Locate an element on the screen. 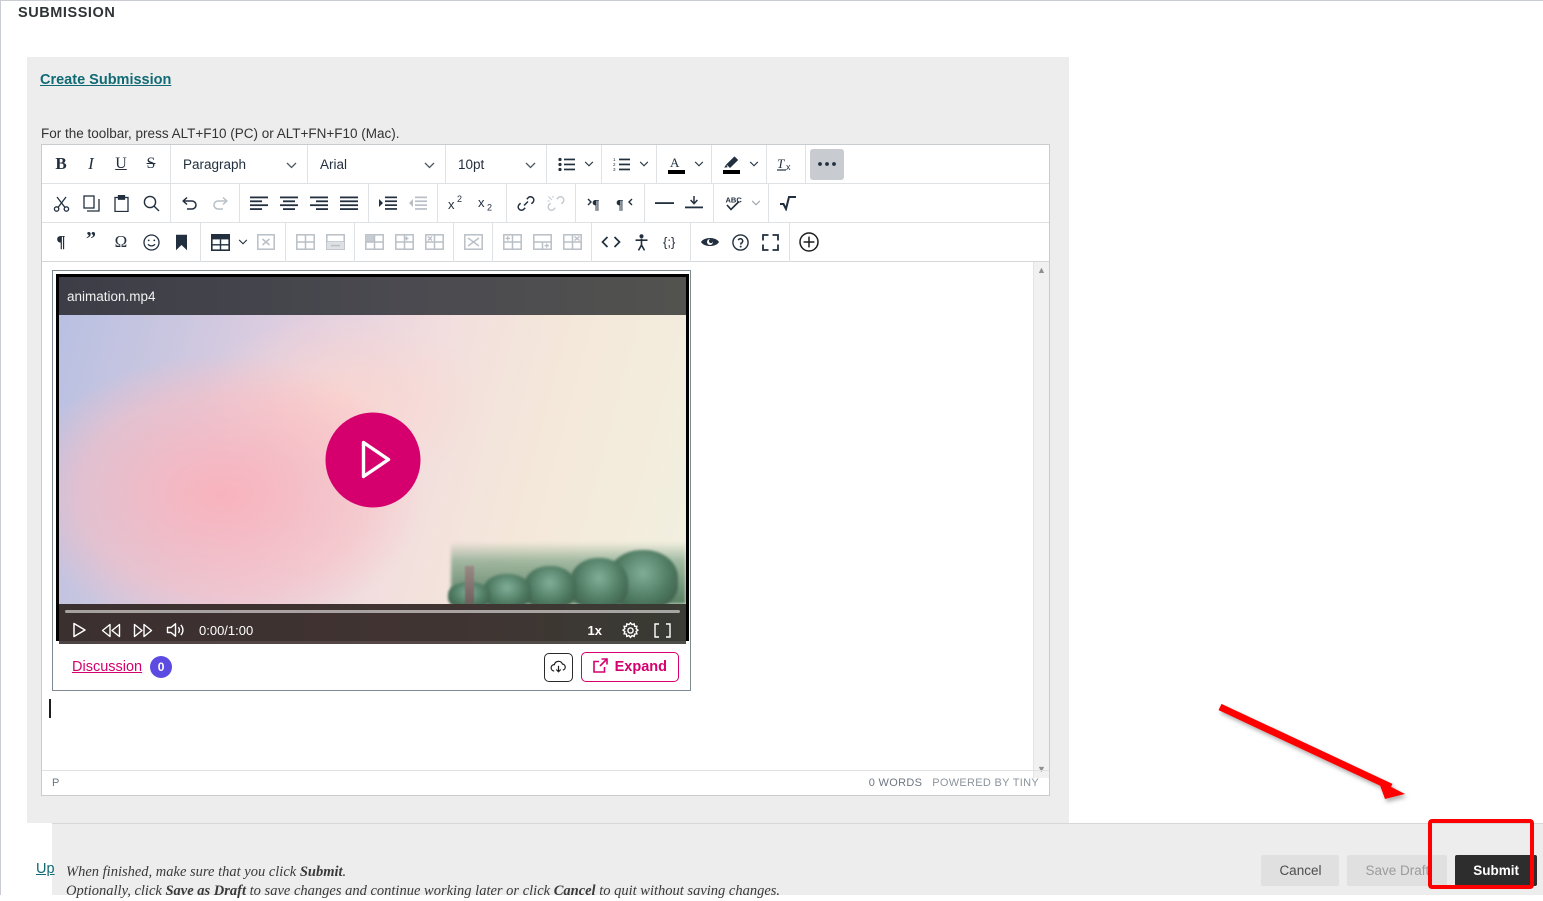 This screenshot has height=901, width=1543. bullet-list-icon is located at coordinates (566, 164).